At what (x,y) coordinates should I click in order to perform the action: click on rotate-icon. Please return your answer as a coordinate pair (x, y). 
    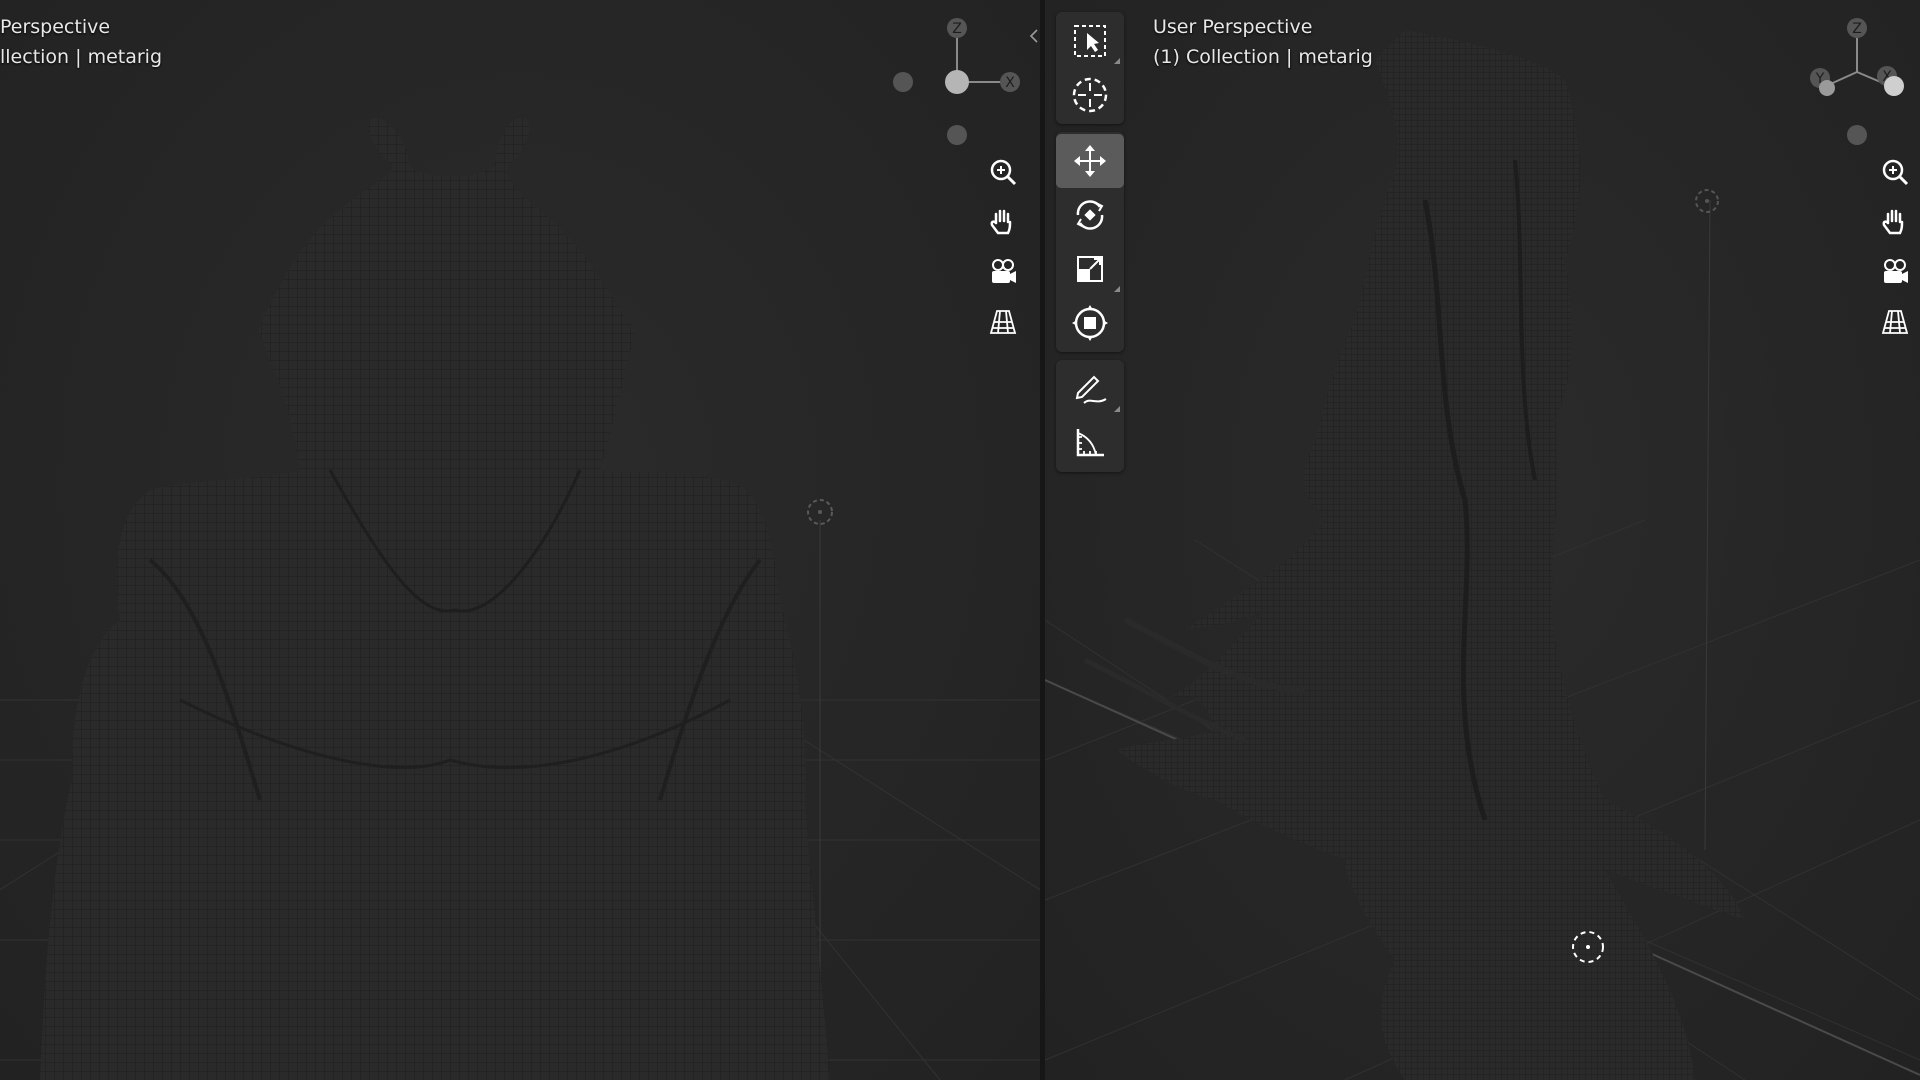
    Looking at the image, I should click on (1090, 215).